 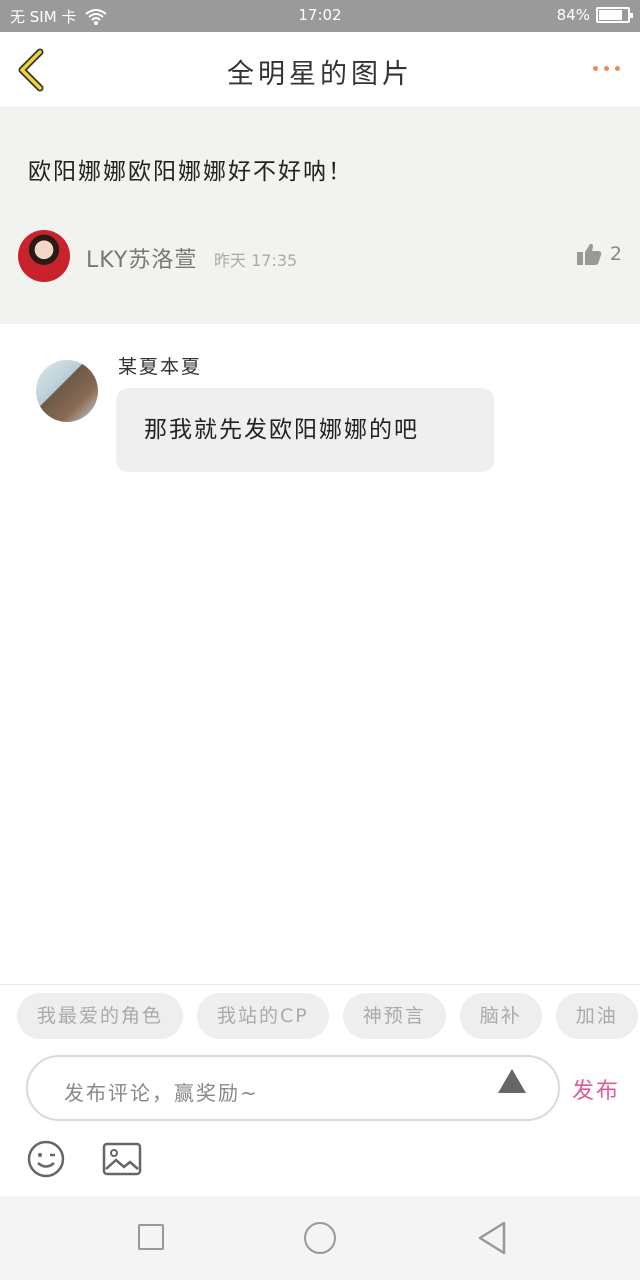 I want to click on home-icon, so click(x=320, y=1238).